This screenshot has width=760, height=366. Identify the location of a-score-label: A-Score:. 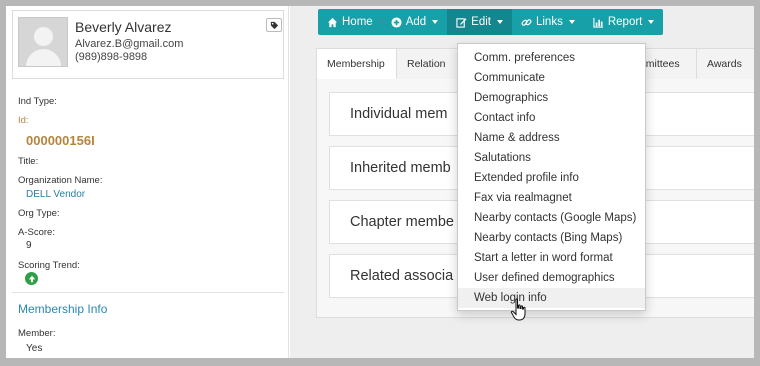
(36, 232).